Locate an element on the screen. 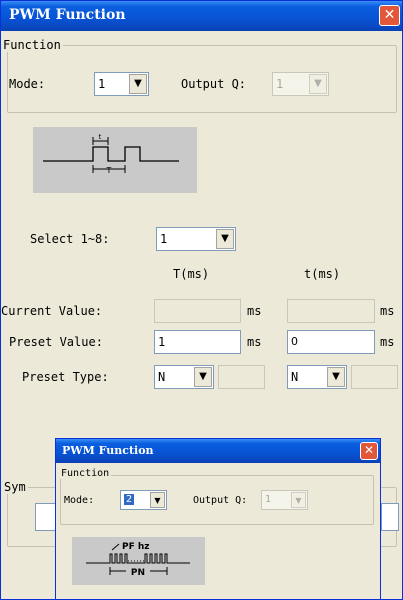 The image size is (403, 600). popup-function-legend: Function is located at coordinates (85, 473).